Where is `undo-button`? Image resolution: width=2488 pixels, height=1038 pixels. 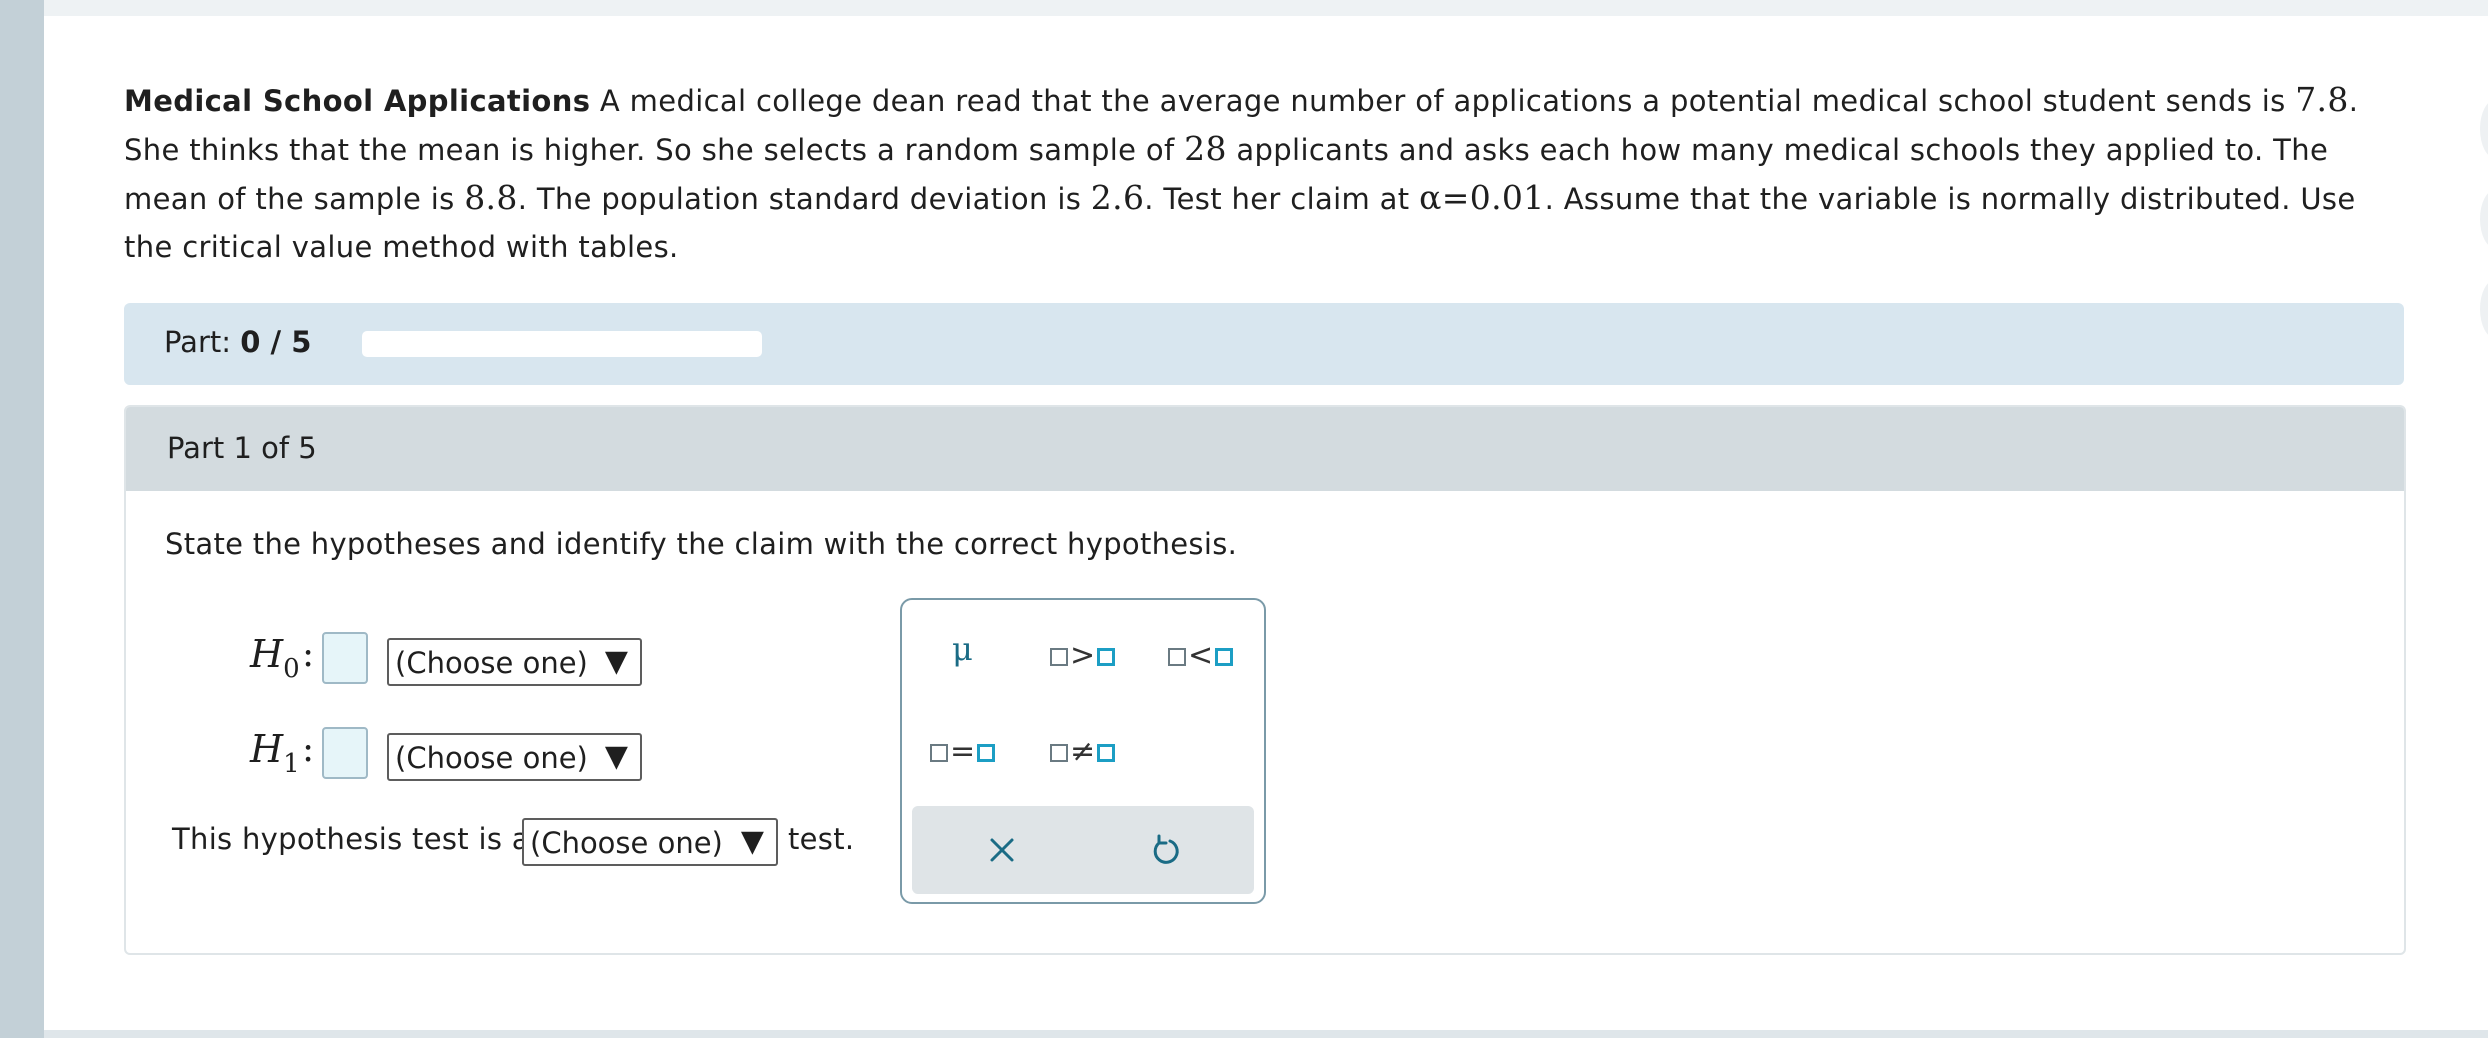
undo-button is located at coordinates (1164, 850).